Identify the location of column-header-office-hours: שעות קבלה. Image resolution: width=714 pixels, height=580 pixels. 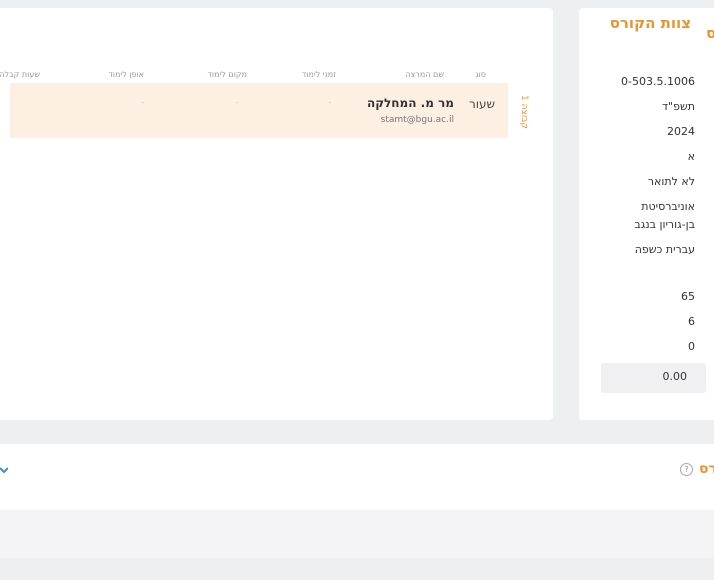
(20, 74).